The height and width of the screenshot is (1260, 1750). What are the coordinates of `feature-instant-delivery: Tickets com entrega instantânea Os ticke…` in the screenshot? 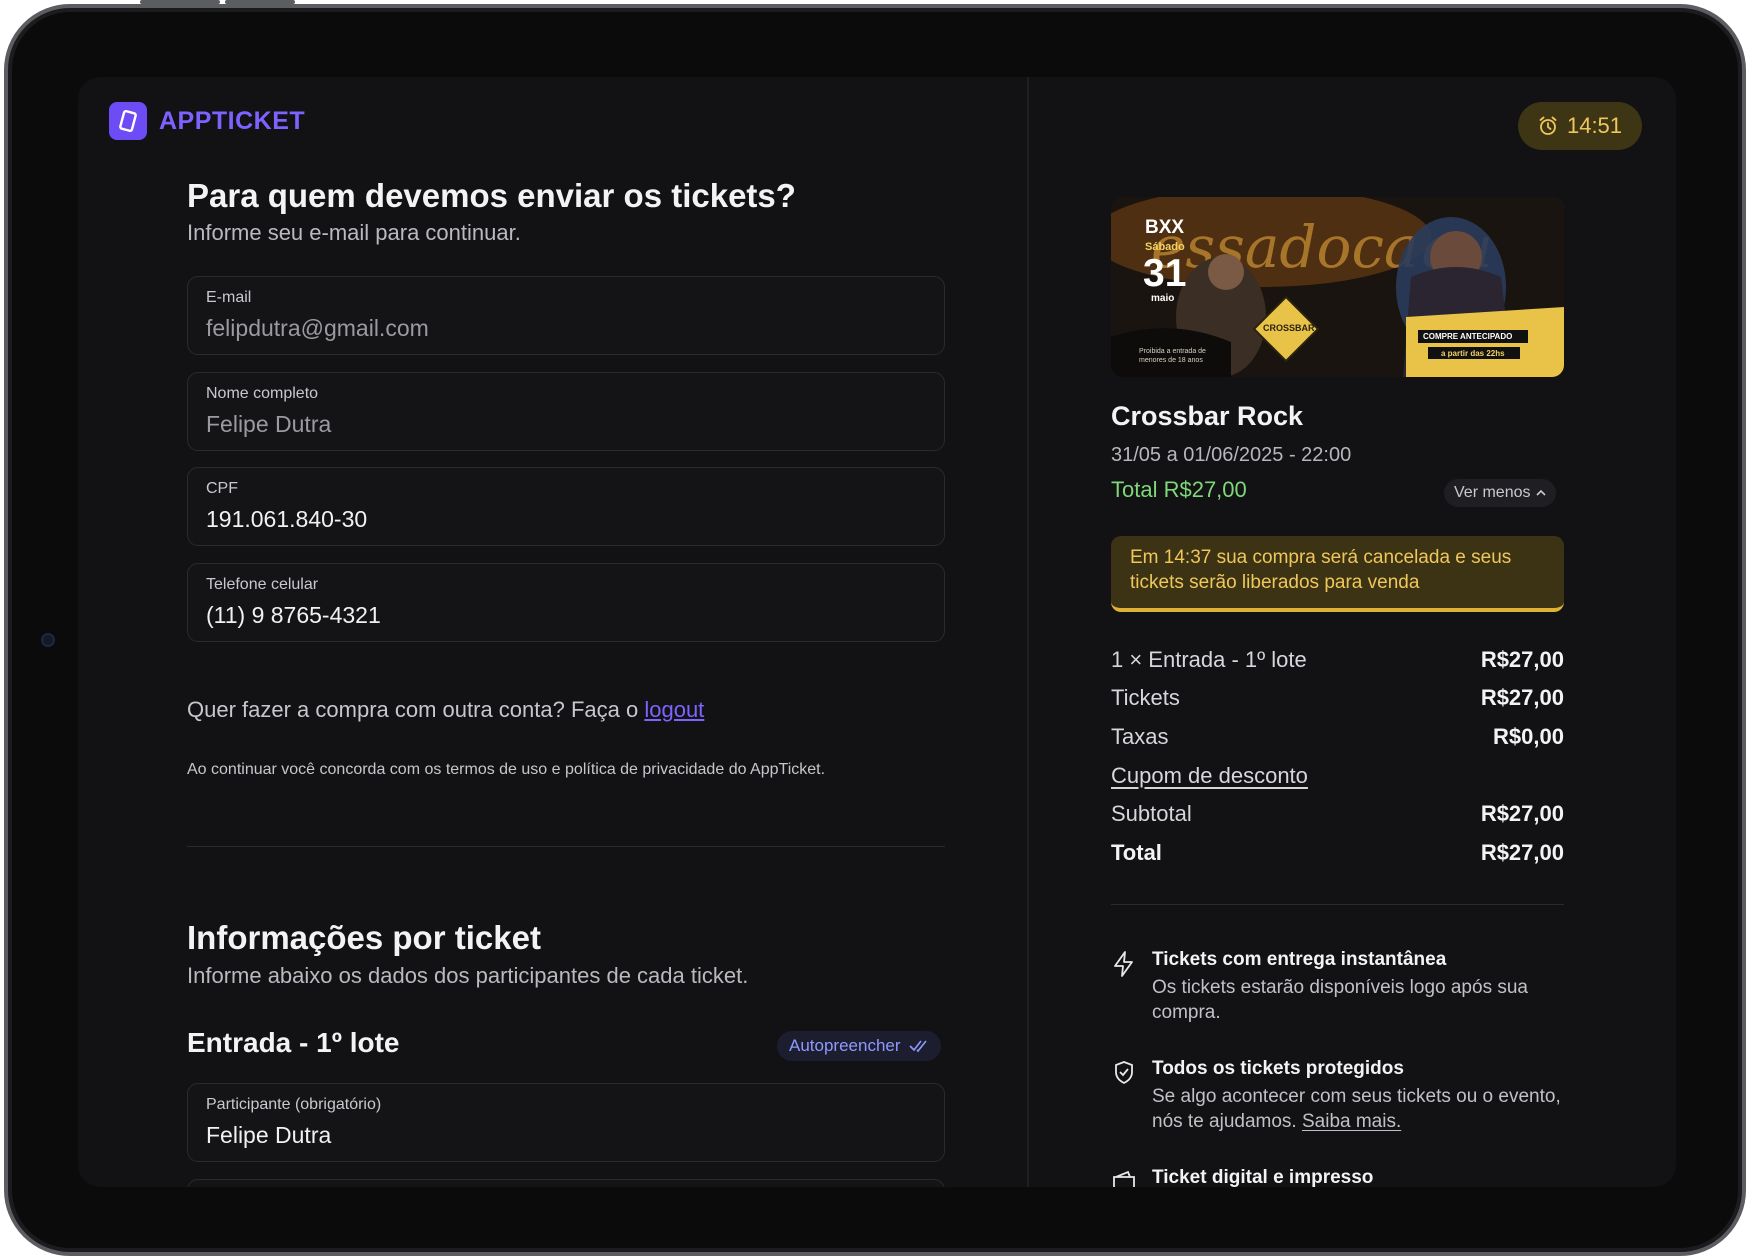 It's located at (1337, 987).